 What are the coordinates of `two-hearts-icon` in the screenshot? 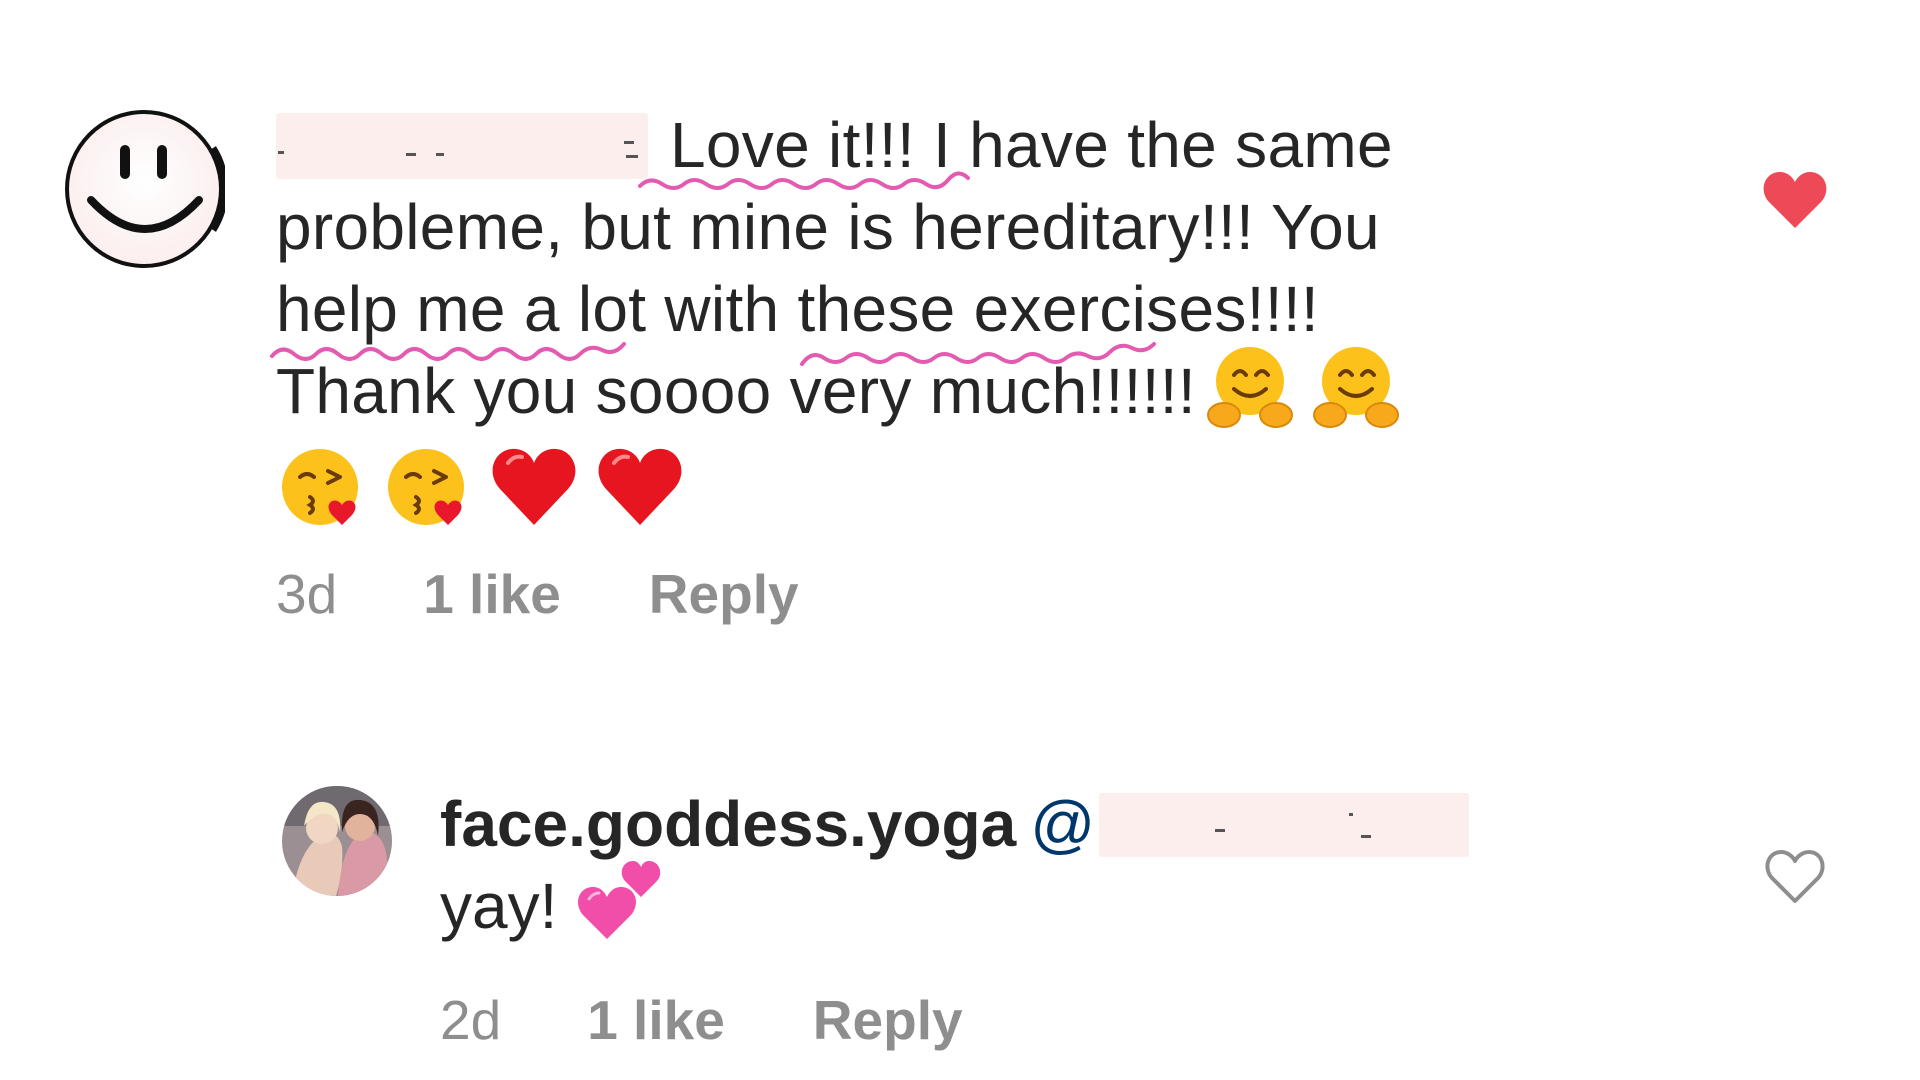 It's located at (619, 900).